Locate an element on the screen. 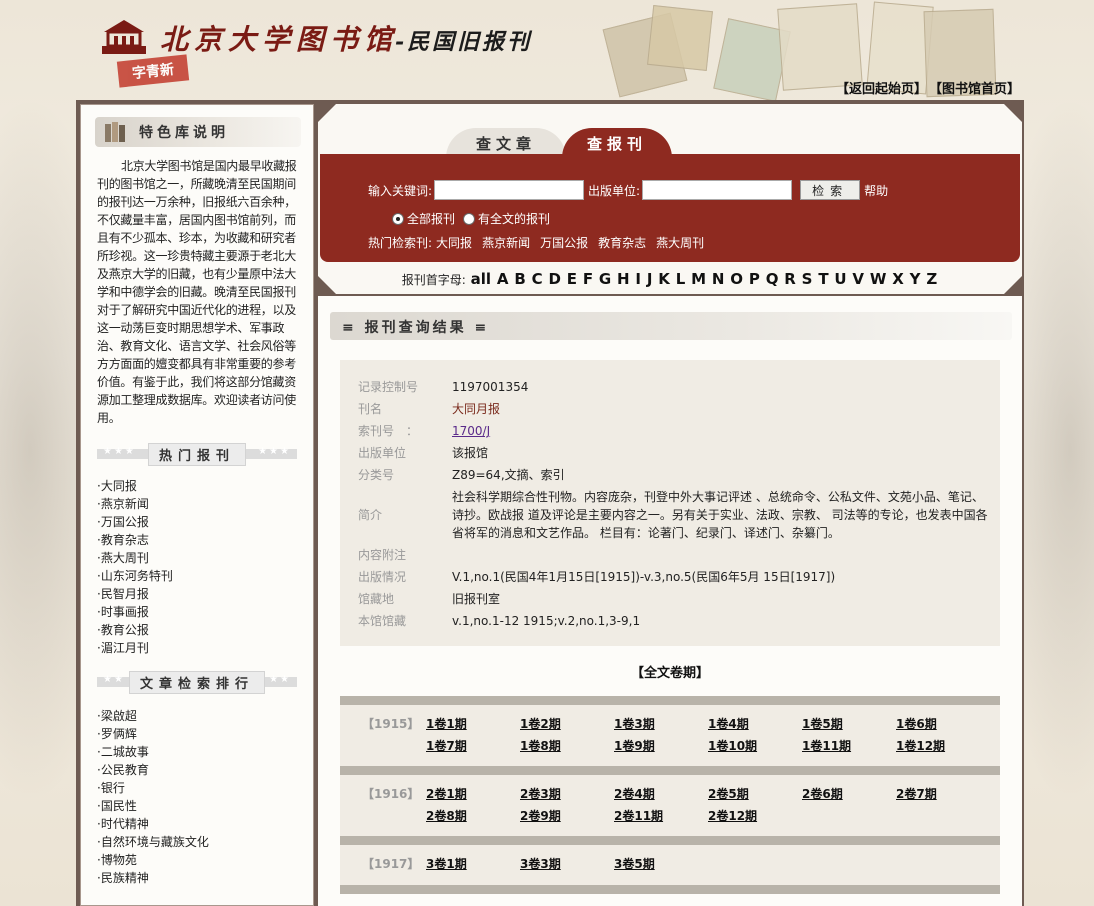 This screenshot has width=1094, height=906. library-home-link: 【图书馆首页】 is located at coordinates (974, 87).